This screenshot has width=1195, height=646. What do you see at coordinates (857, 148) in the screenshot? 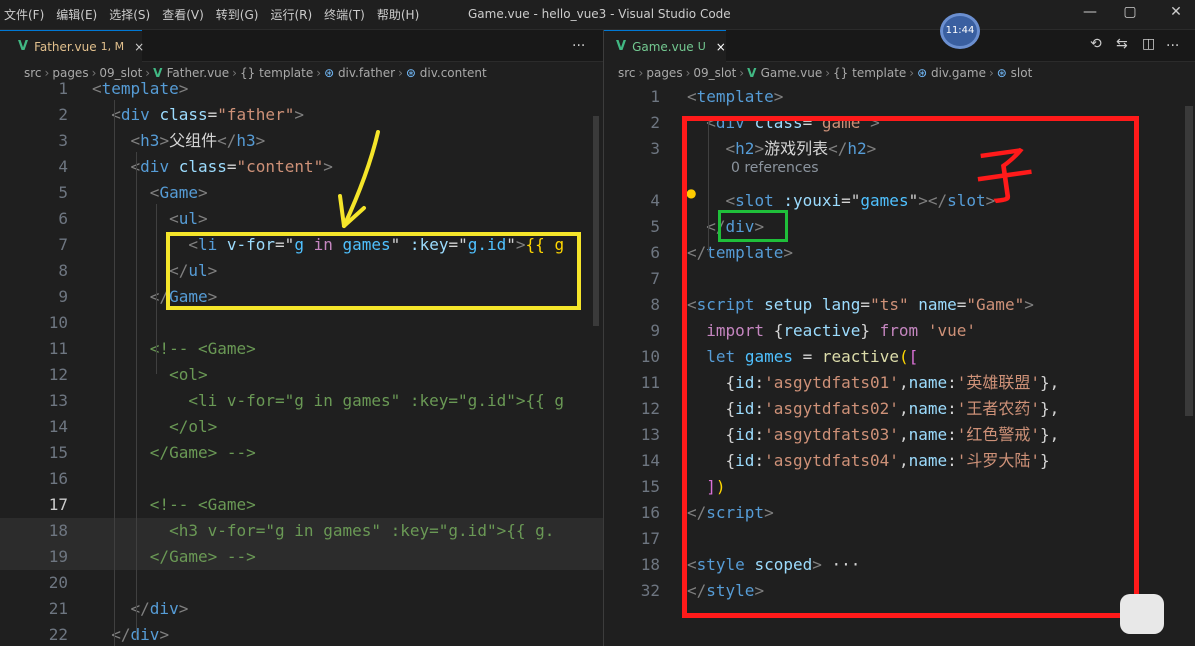
I see `code-token: h2` at bounding box center [857, 148].